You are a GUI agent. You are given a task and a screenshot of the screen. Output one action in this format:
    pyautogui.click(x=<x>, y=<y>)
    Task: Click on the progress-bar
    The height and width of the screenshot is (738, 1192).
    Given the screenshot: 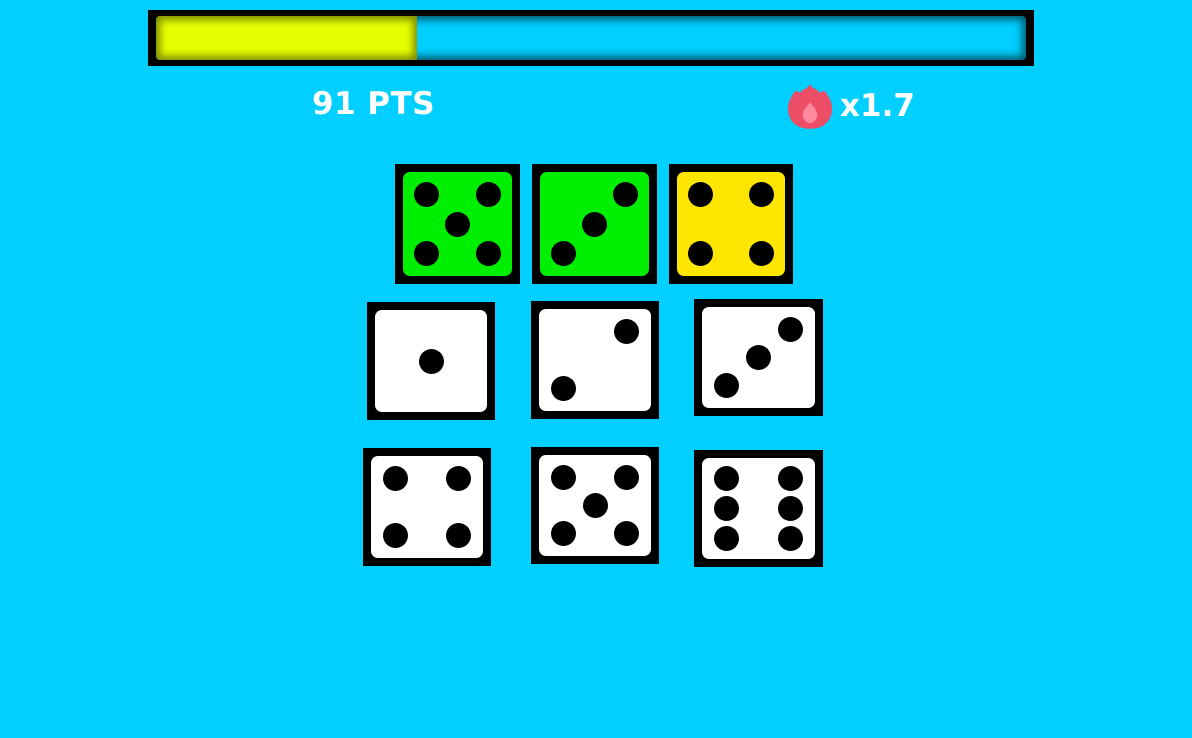 What is the action you would take?
    pyautogui.click(x=591, y=38)
    